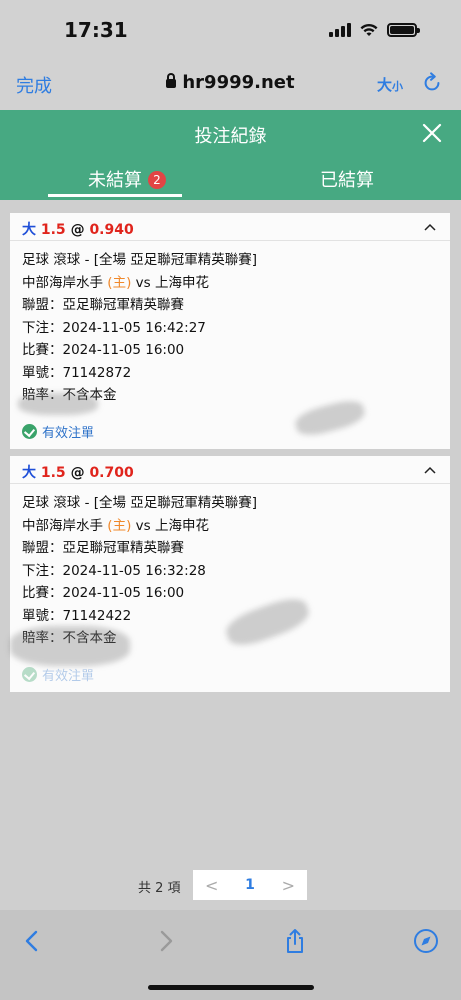 The height and width of the screenshot is (1000, 461). I want to click on browser-toolbar: 完成 hr9999.net 大小, so click(230, 85).